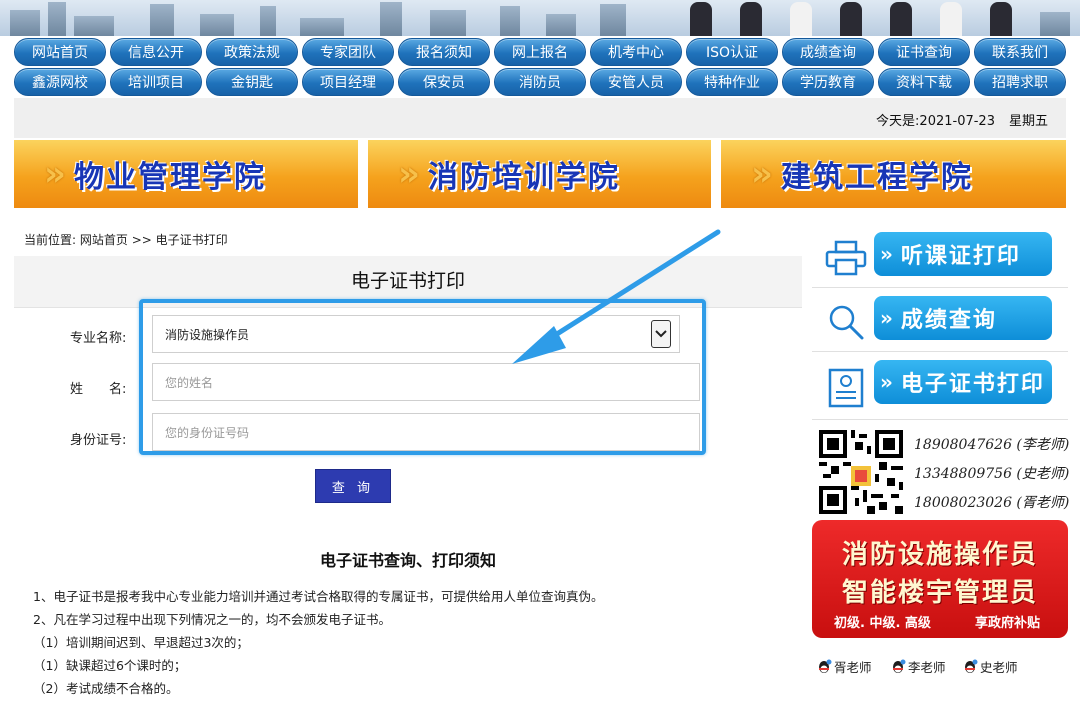 The image size is (1080, 705). What do you see at coordinates (882, 623) in the screenshot?
I see `promo-levels: 初级. 中级. 高级` at bounding box center [882, 623].